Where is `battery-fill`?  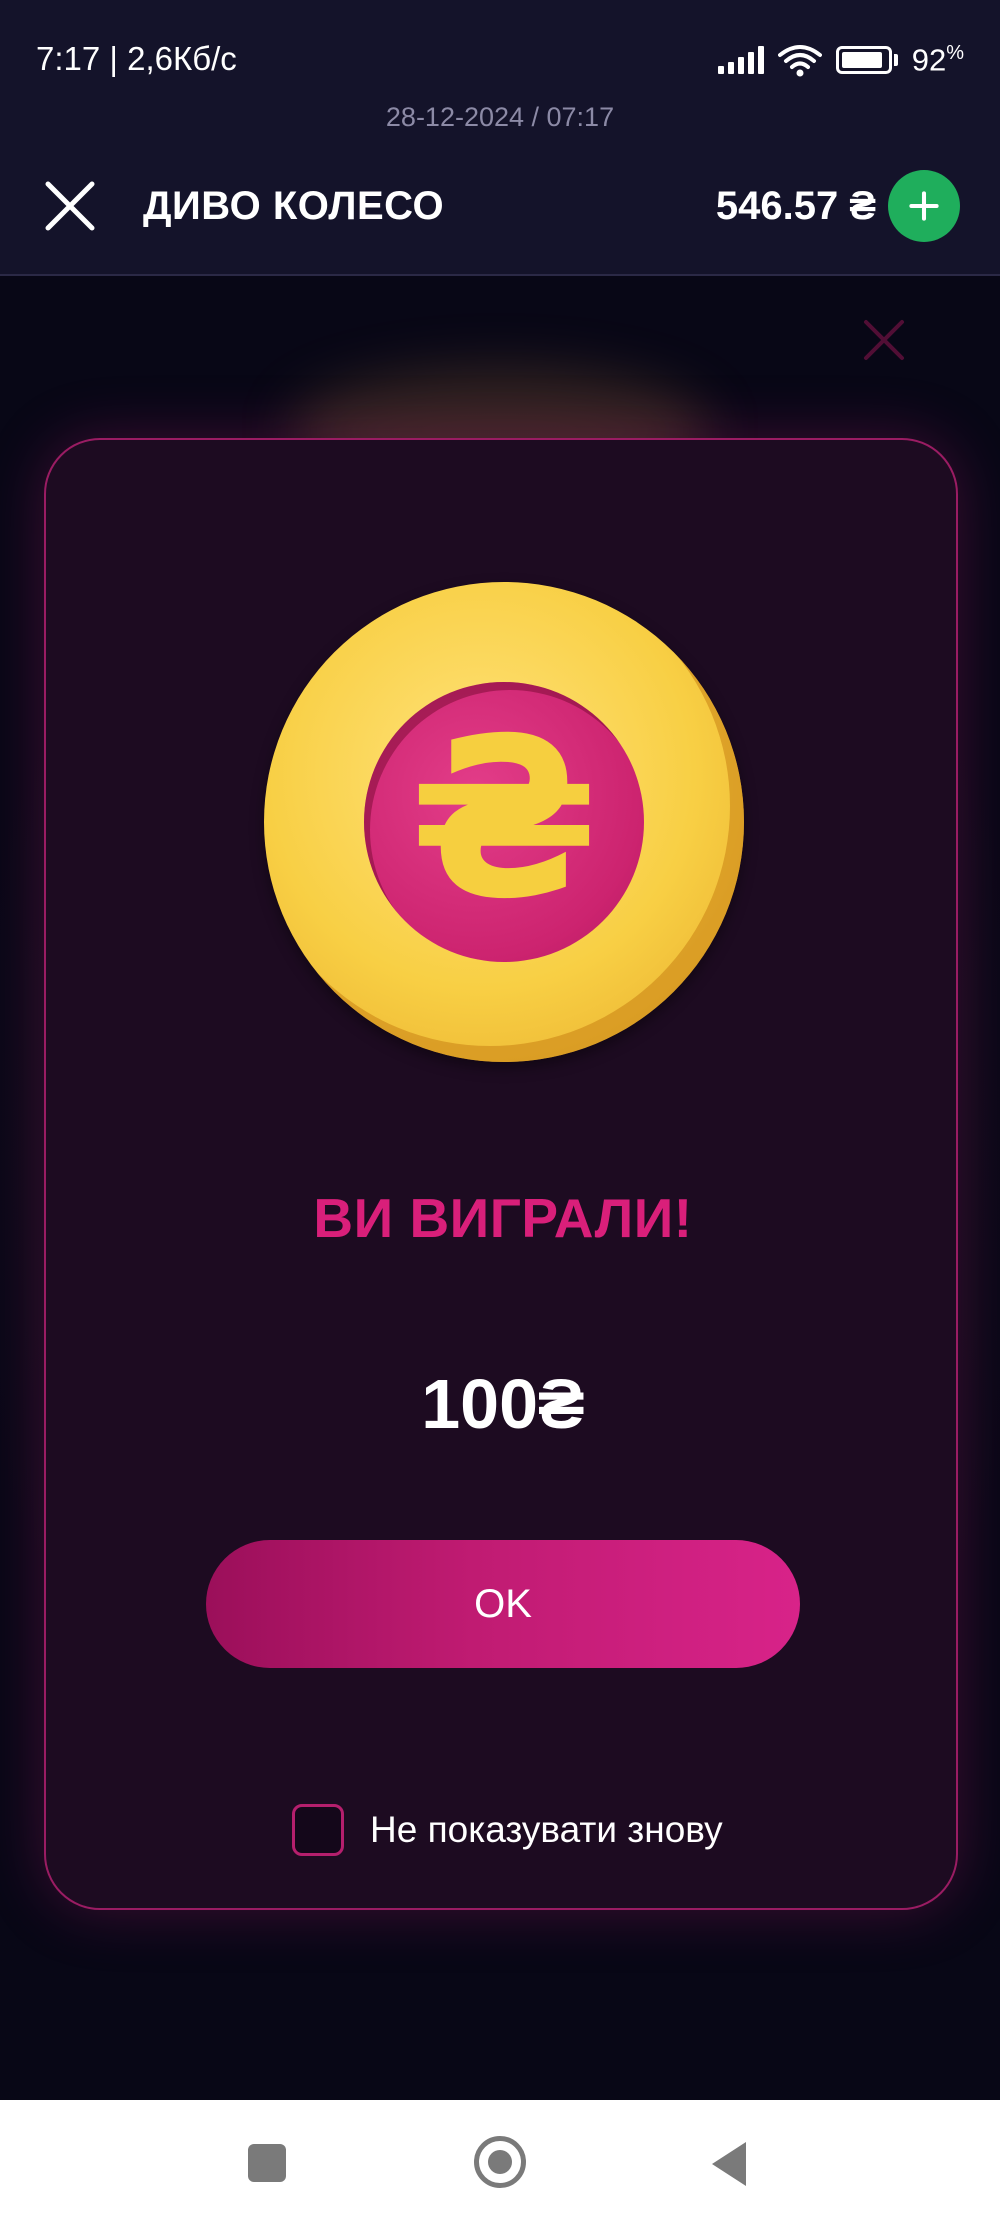
battery-fill is located at coordinates (862, 60).